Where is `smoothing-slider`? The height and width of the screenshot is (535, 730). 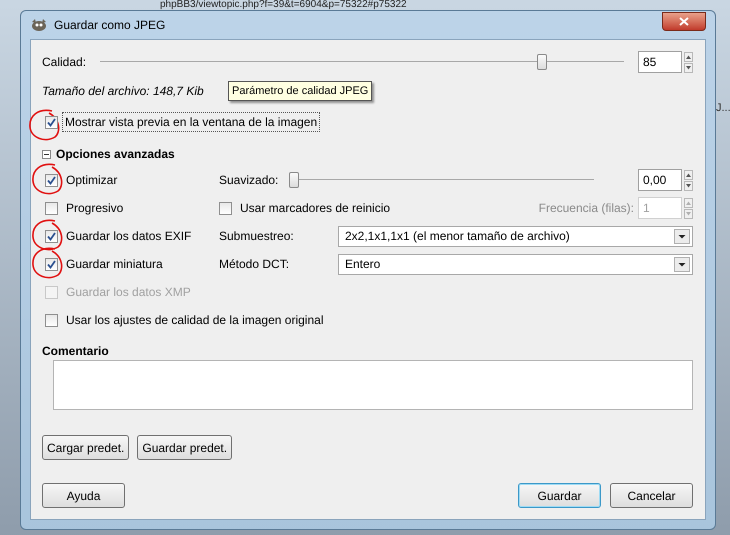
smoothing-slider is located at coordinates (441, 180).